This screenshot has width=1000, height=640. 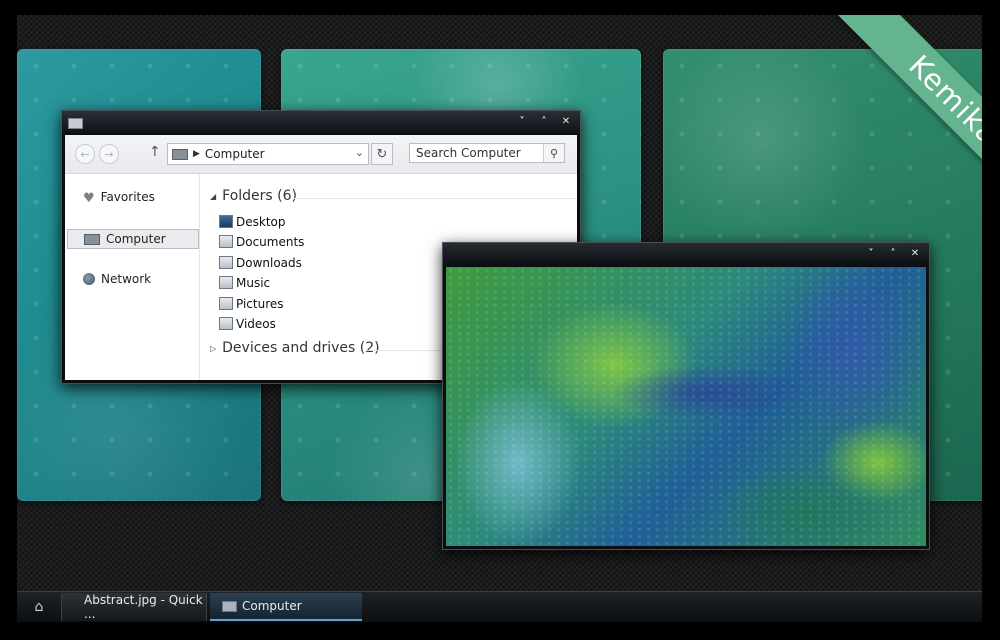 I want to click on up-button: ↑, so click(x=155, y=152).